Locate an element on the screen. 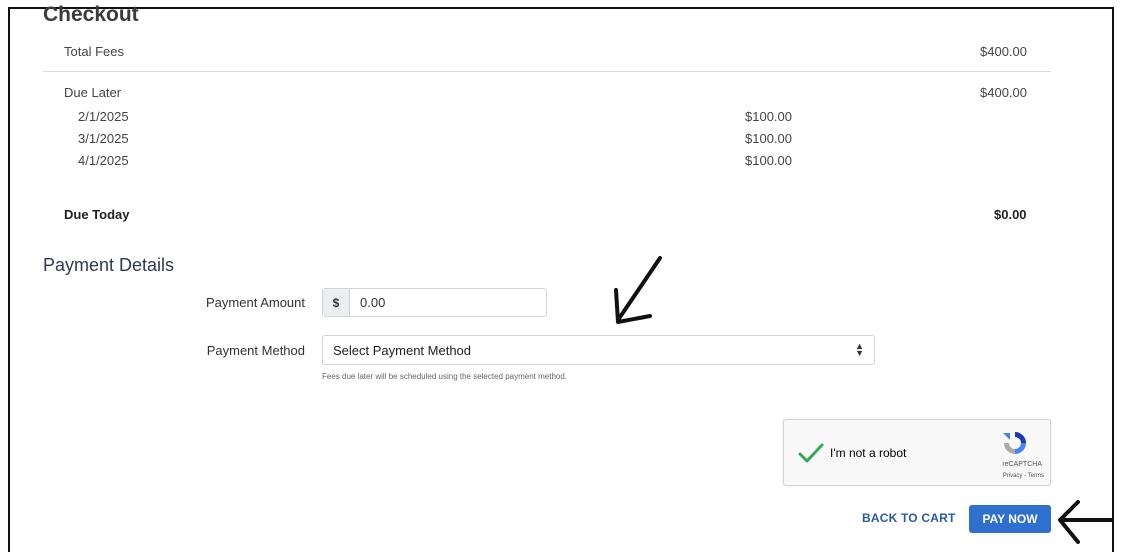 Image resolution: width=1122 pixels, height=552 pixels. due-later-label: Due Later is located at coordinates (93, 92).